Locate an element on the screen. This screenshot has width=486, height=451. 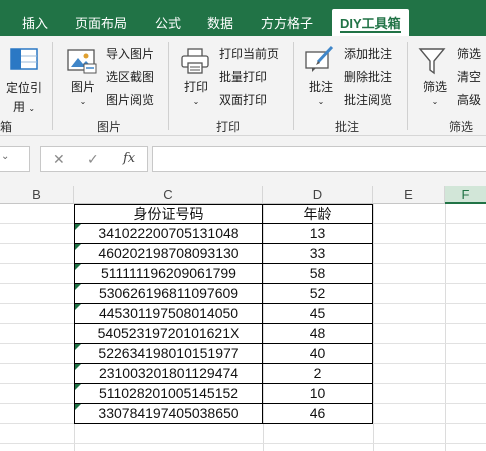
table-row: 54052319720101621X 48 is located at coordinates (223, 334).